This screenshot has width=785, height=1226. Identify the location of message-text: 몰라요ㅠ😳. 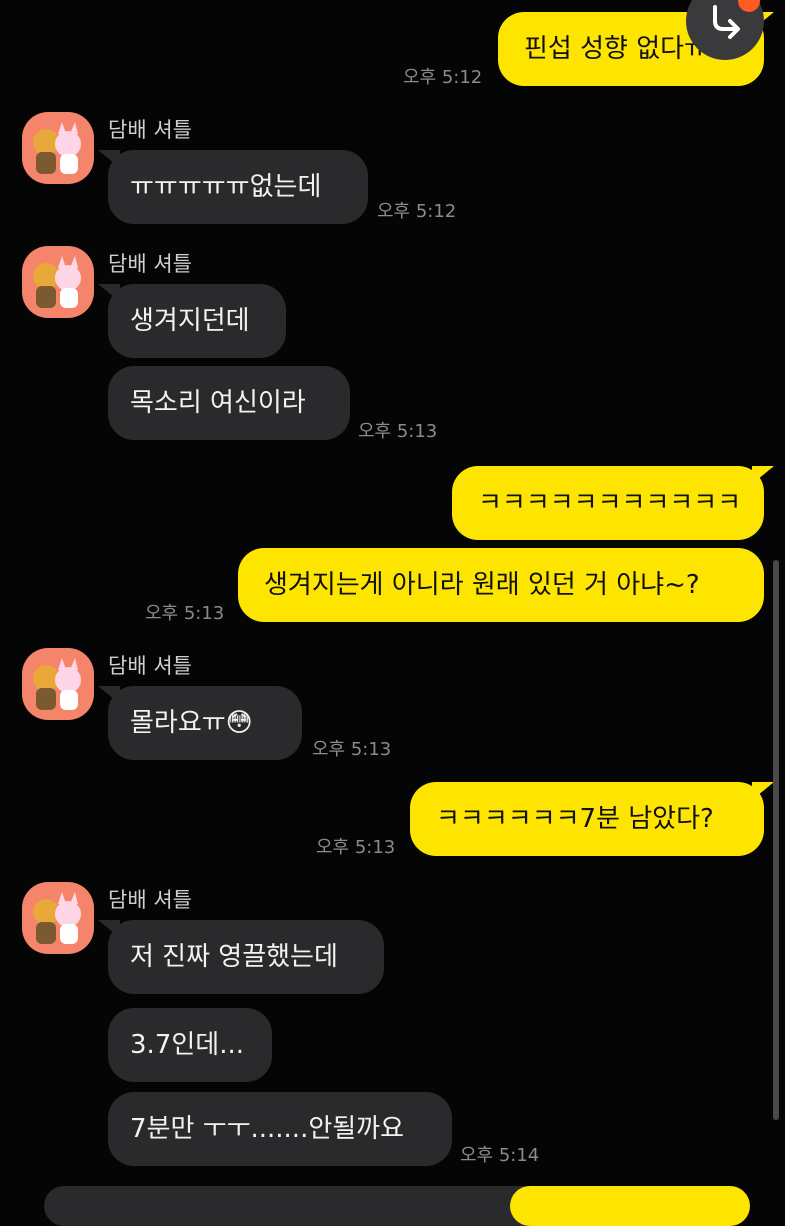
(191, 723).